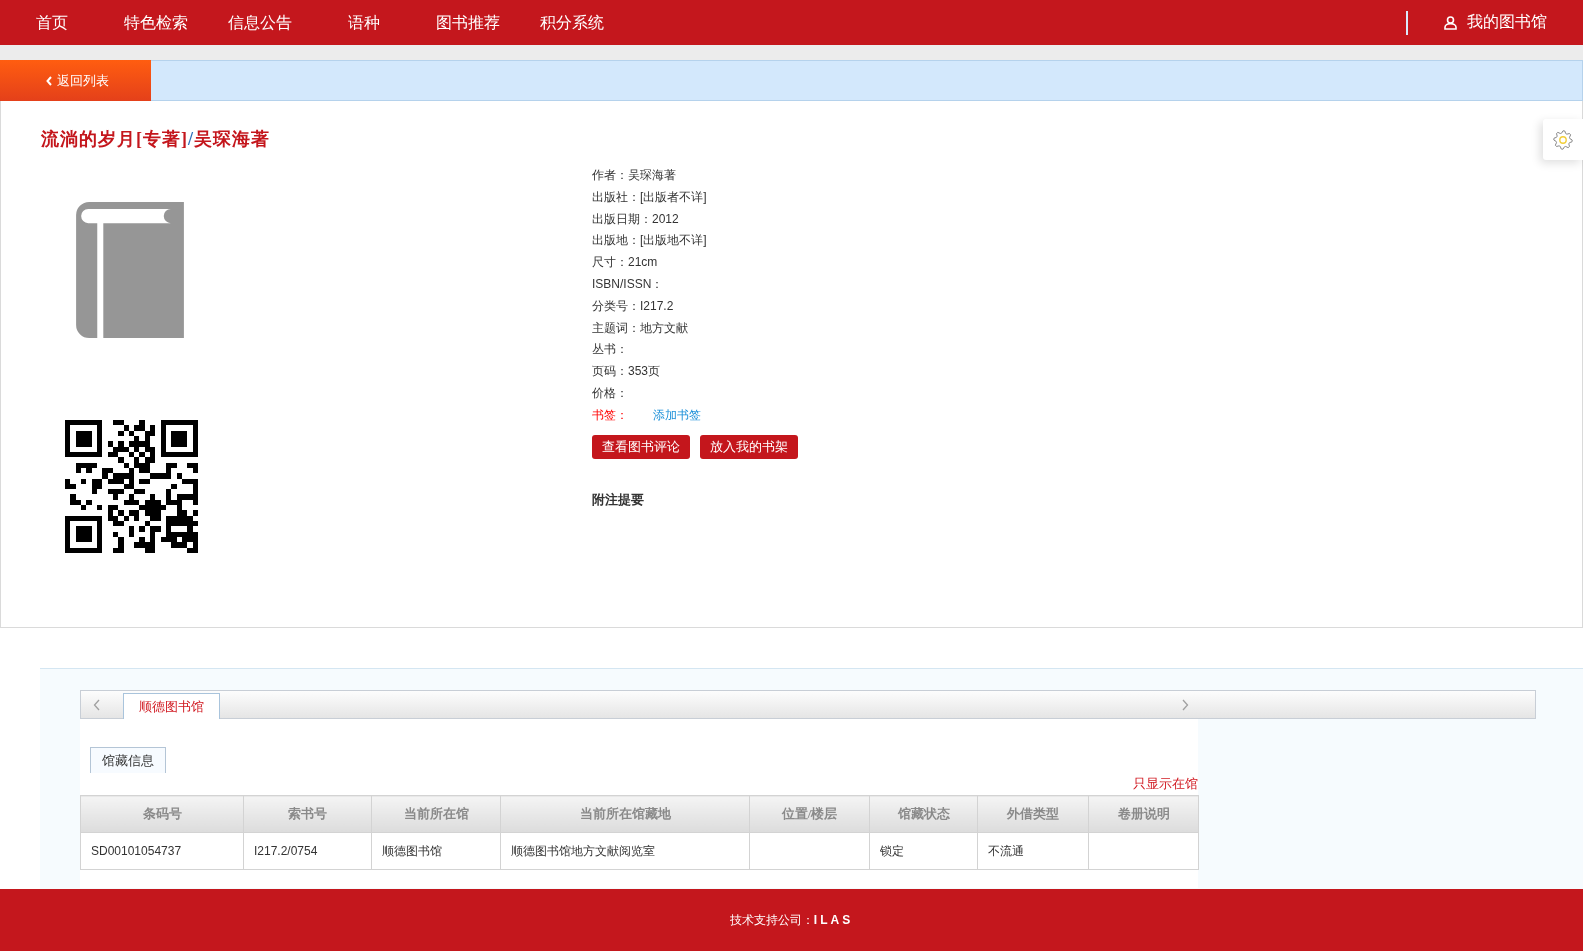  Describe the element at coordinates (749, 446) in the screenshot. I see `action-button: 放入我的书架` at that location.